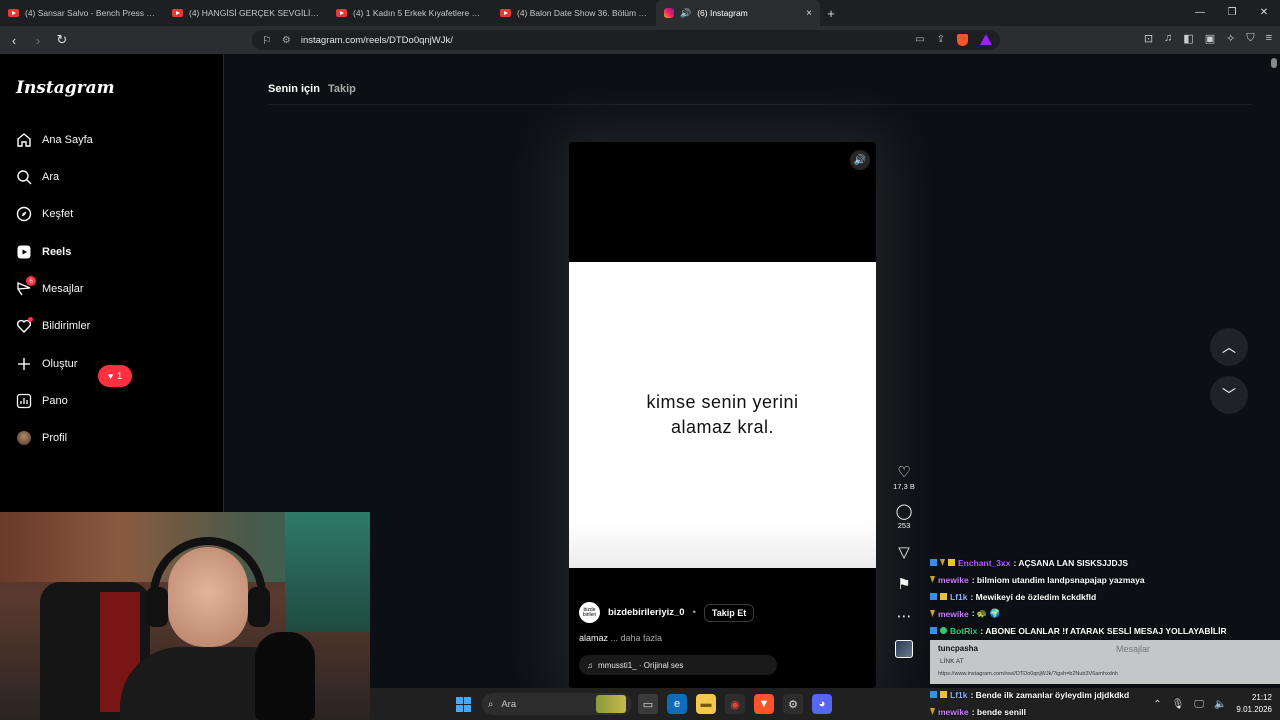  I want to click on notification-popup-badge: ♥ 1, so click(115, 376).